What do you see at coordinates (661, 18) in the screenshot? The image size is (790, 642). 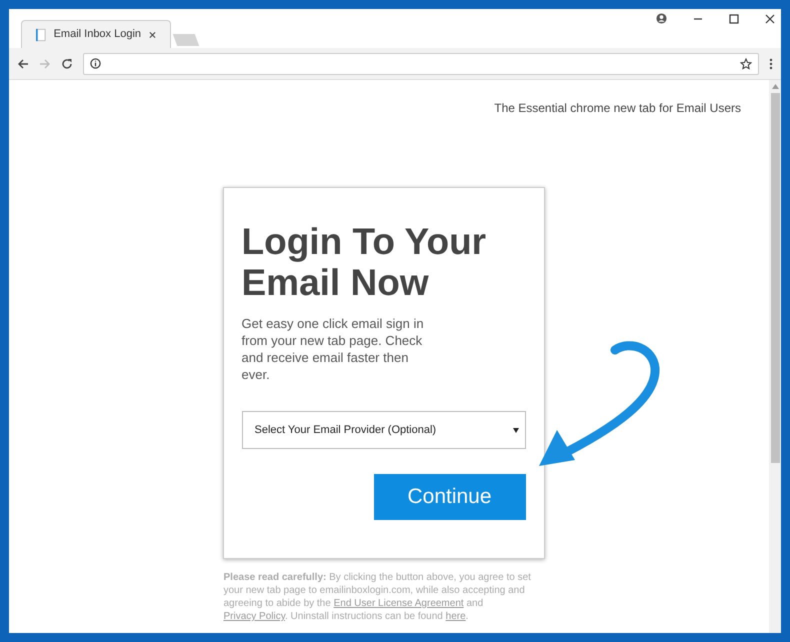 I see `profile-icon` at bounding box center [661, 18].